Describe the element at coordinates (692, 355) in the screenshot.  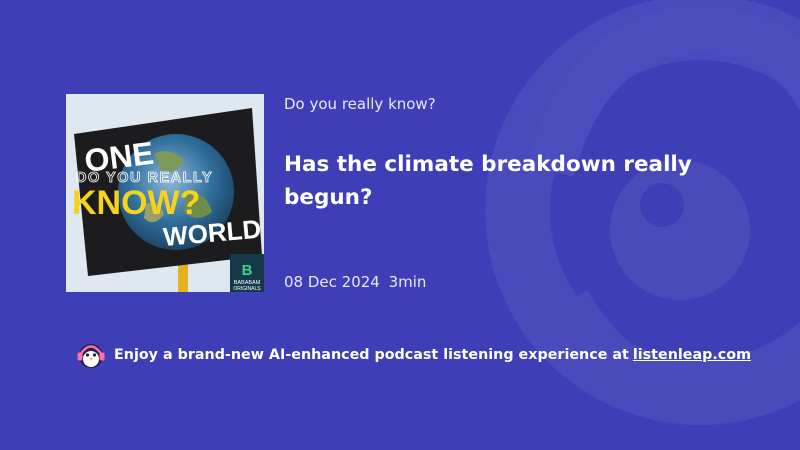
I see `listenleap-link: listenleap.com` at that location.